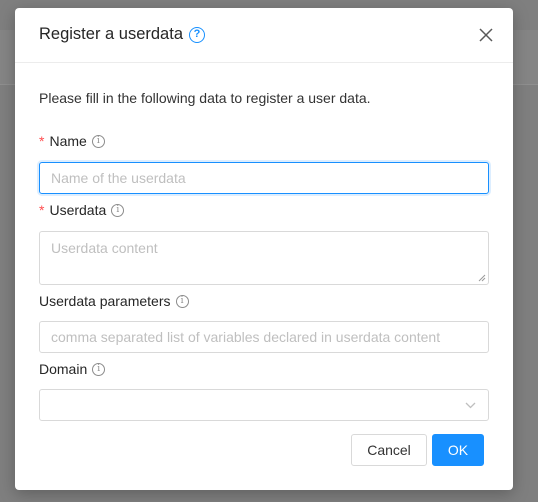 The width and height of the screenshot is (538, 502). Describe the element at coordinates (482, 278) in the screenshot. I see `resize-grip-icon` at that location.